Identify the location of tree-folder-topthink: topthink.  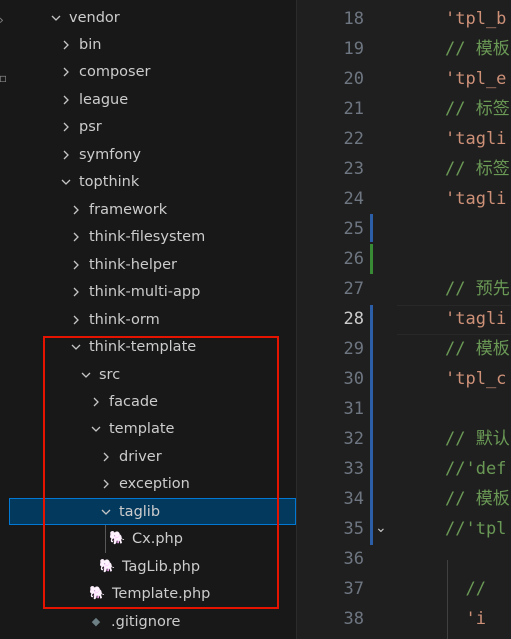
(152, 181).